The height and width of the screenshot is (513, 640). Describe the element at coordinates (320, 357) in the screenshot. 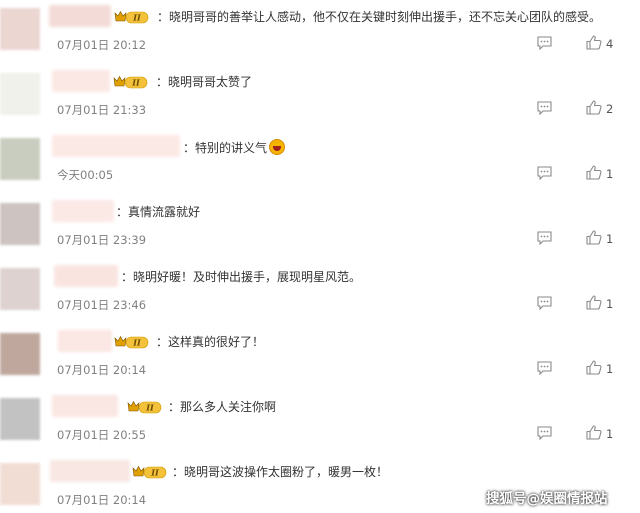

I see `comment-item: II ：这样真的很好了！ 07月01日 20:14 1` at that location.